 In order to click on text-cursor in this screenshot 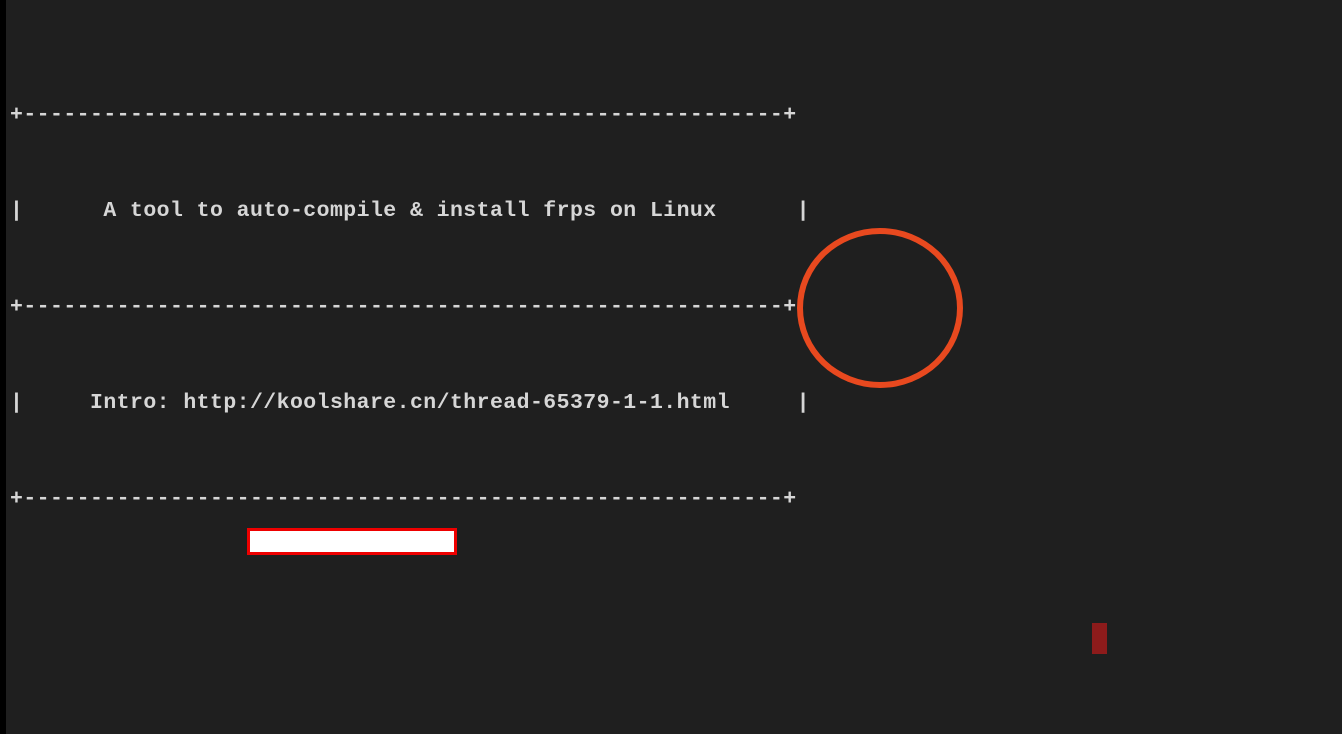, I will do `click(1099, 638)`.